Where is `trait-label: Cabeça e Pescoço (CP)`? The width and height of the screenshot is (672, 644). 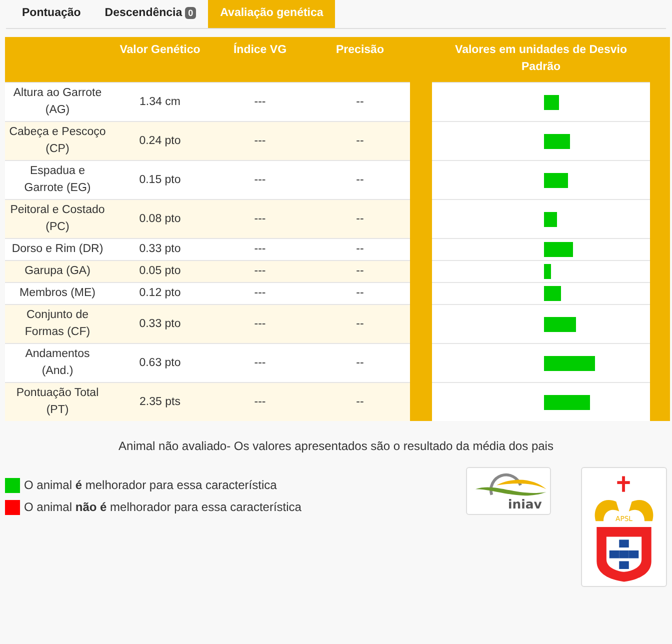
trait-label: Cabeça e Pescoço (CP) is located at coordinates (57, 140).